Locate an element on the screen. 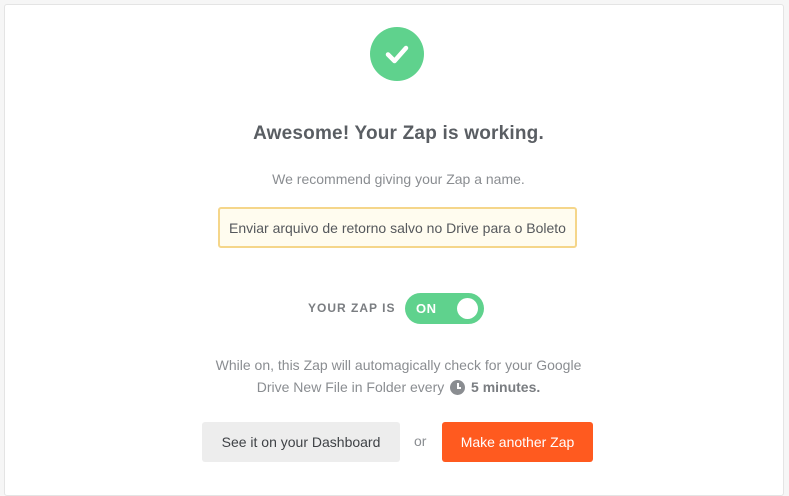 The width and height of the screenshot is (789, 496). zap-on-toggle: ON is located at coordinates (444, 308).